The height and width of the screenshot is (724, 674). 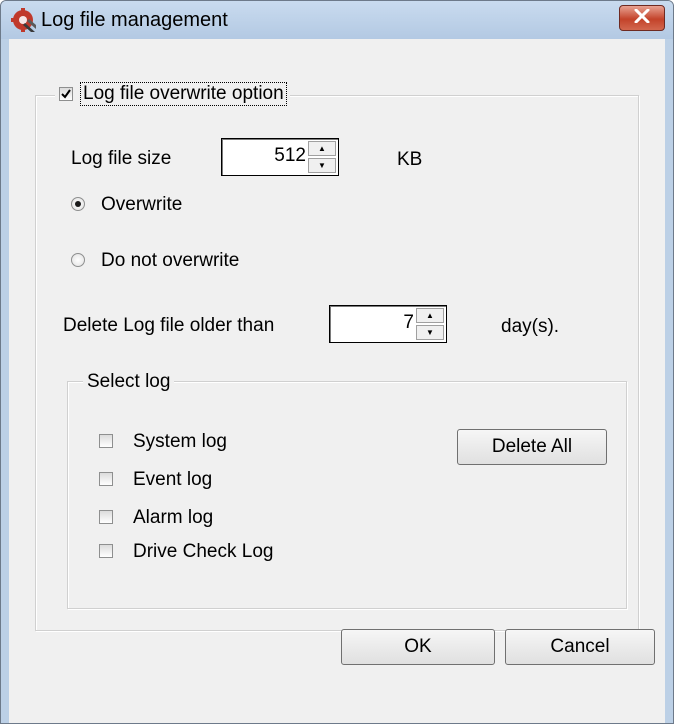 I want to click on alarm-log-label: Alarm log, so click(x=173, y=518).